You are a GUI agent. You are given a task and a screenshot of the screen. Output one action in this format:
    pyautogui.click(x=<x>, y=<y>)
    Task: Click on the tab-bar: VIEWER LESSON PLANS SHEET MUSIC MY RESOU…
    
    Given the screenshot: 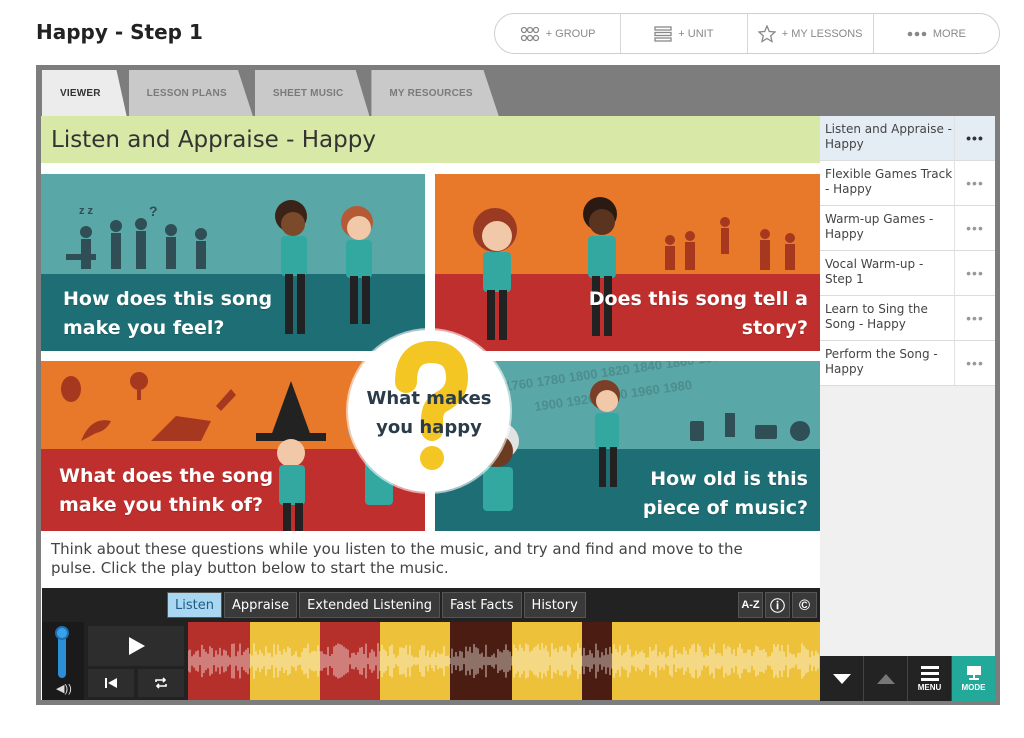 What is the action you would take?
    pyautogui.click(x=271, y=93)
    